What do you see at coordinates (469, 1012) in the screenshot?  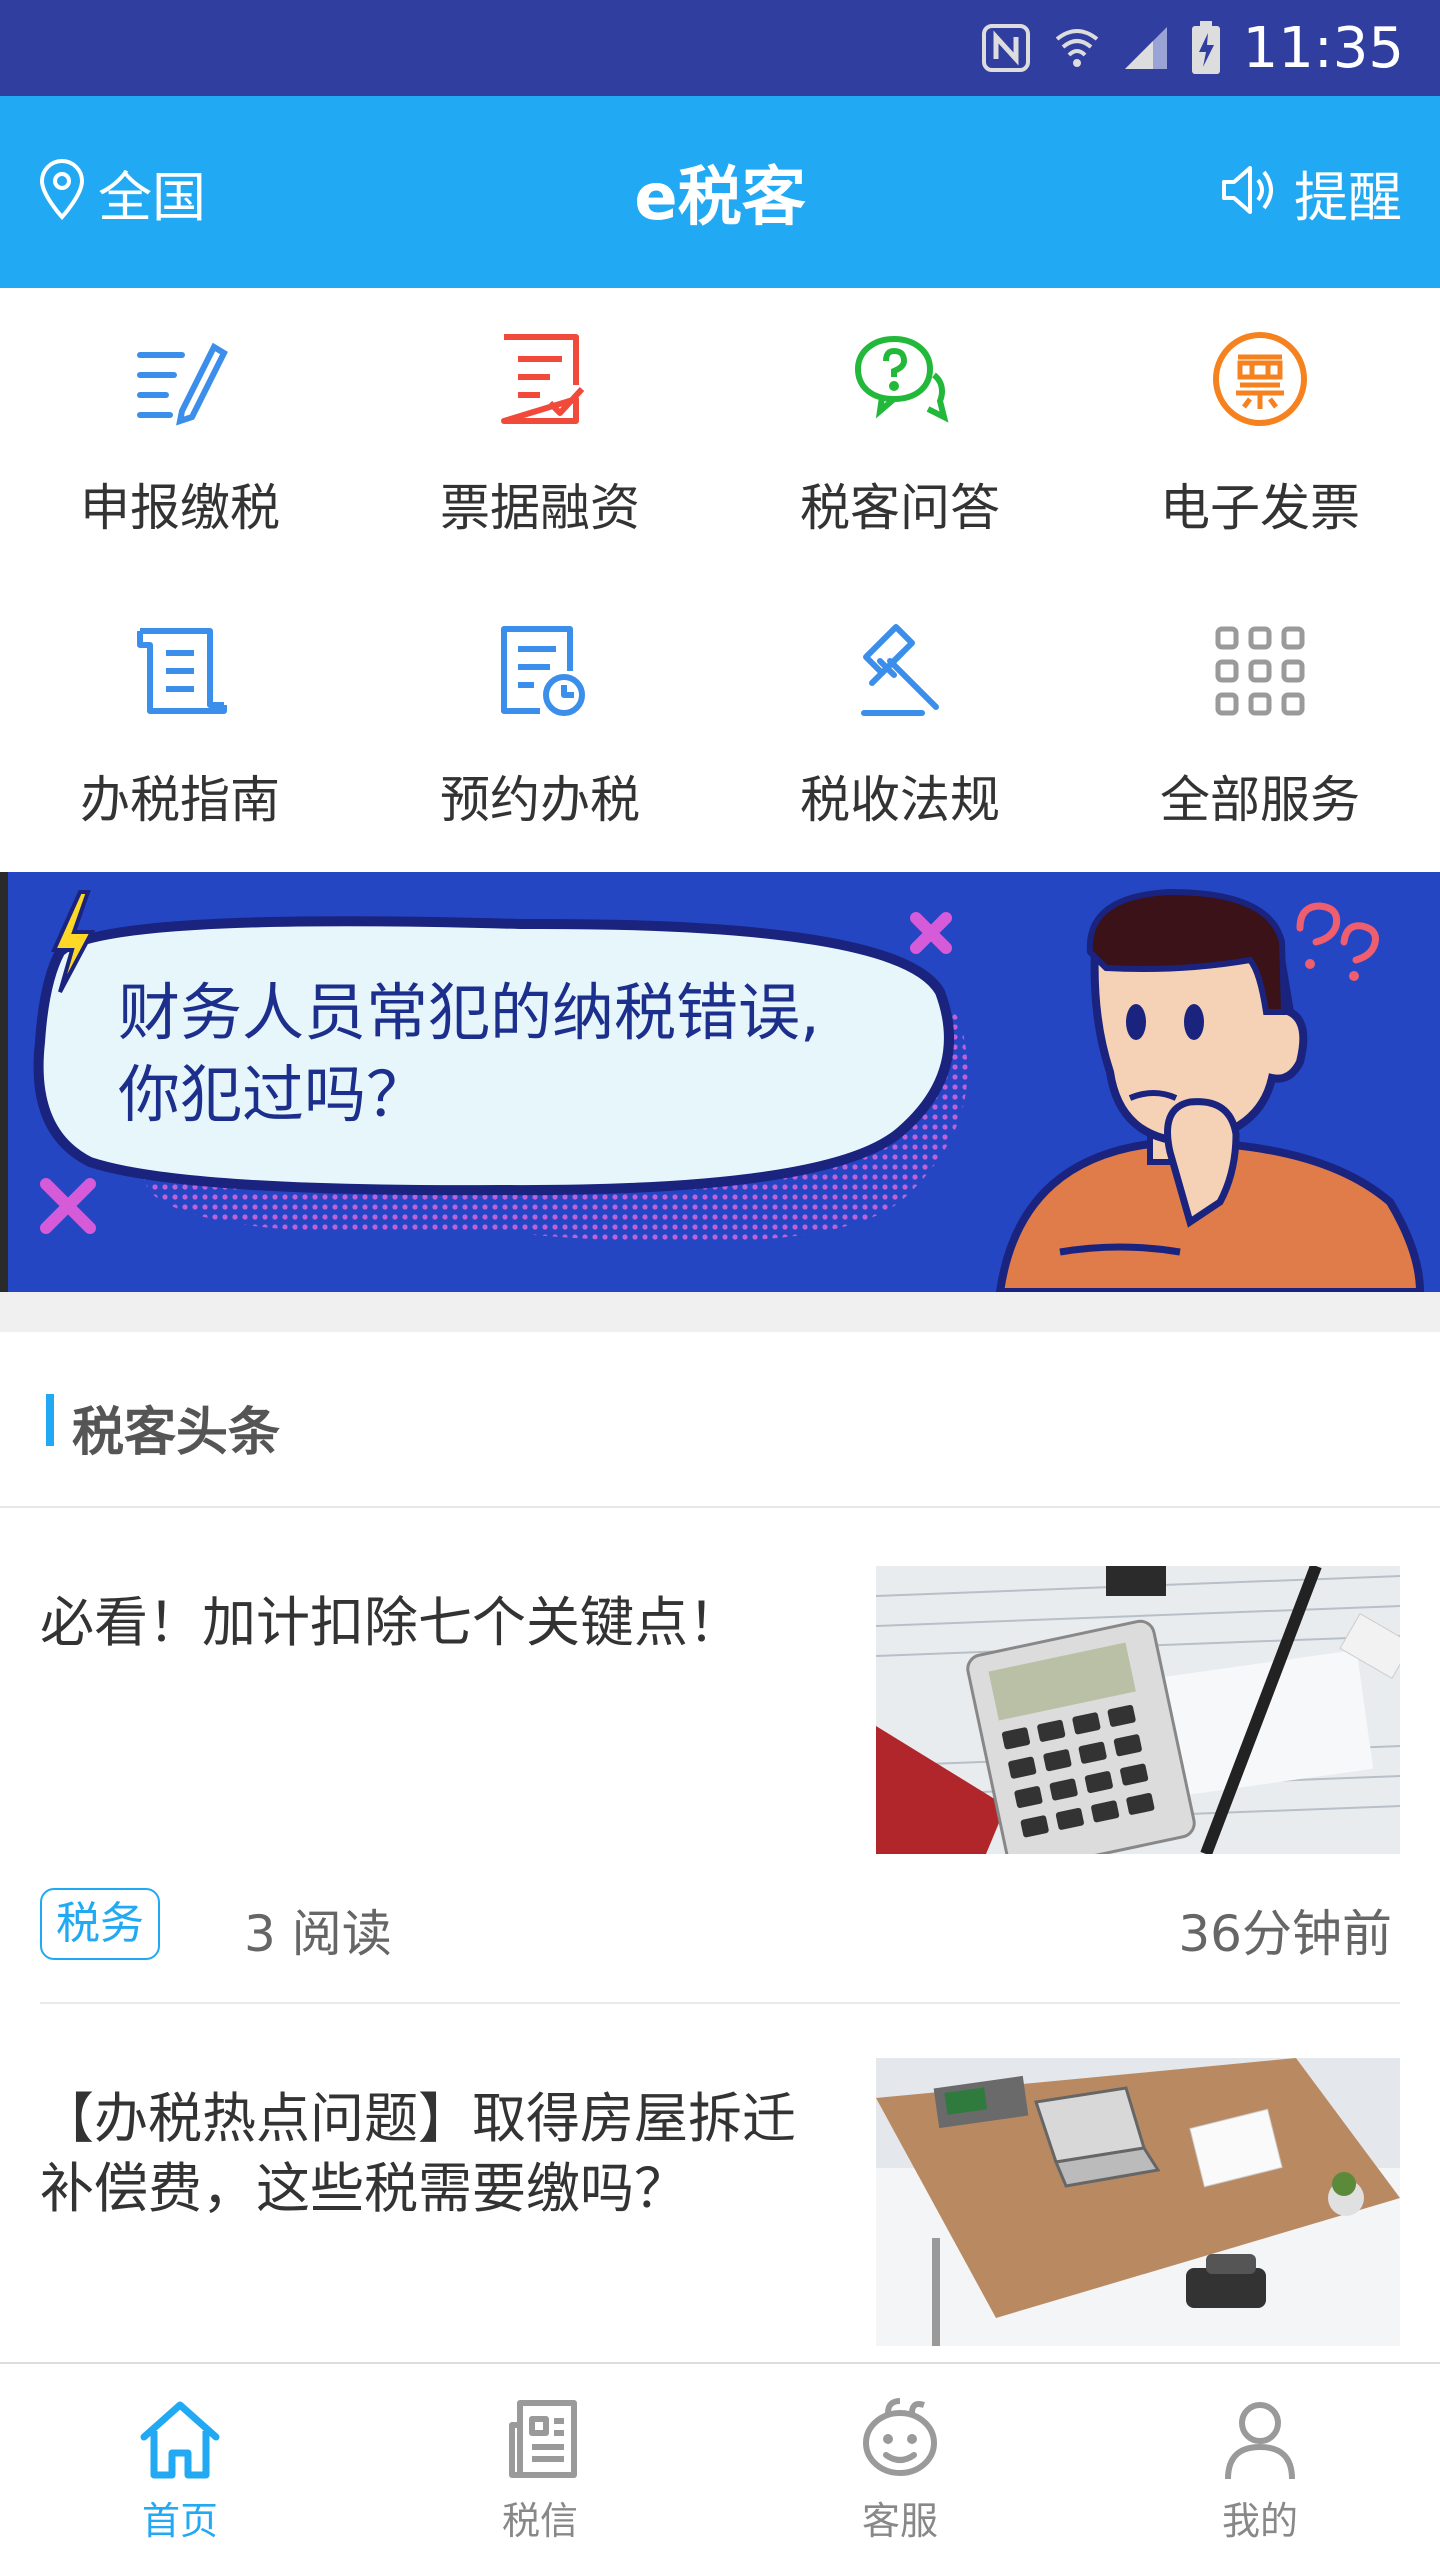 I see `banner-line-1: 财务人员常犯的纳税错误,` at bounding box center [469, 1012].